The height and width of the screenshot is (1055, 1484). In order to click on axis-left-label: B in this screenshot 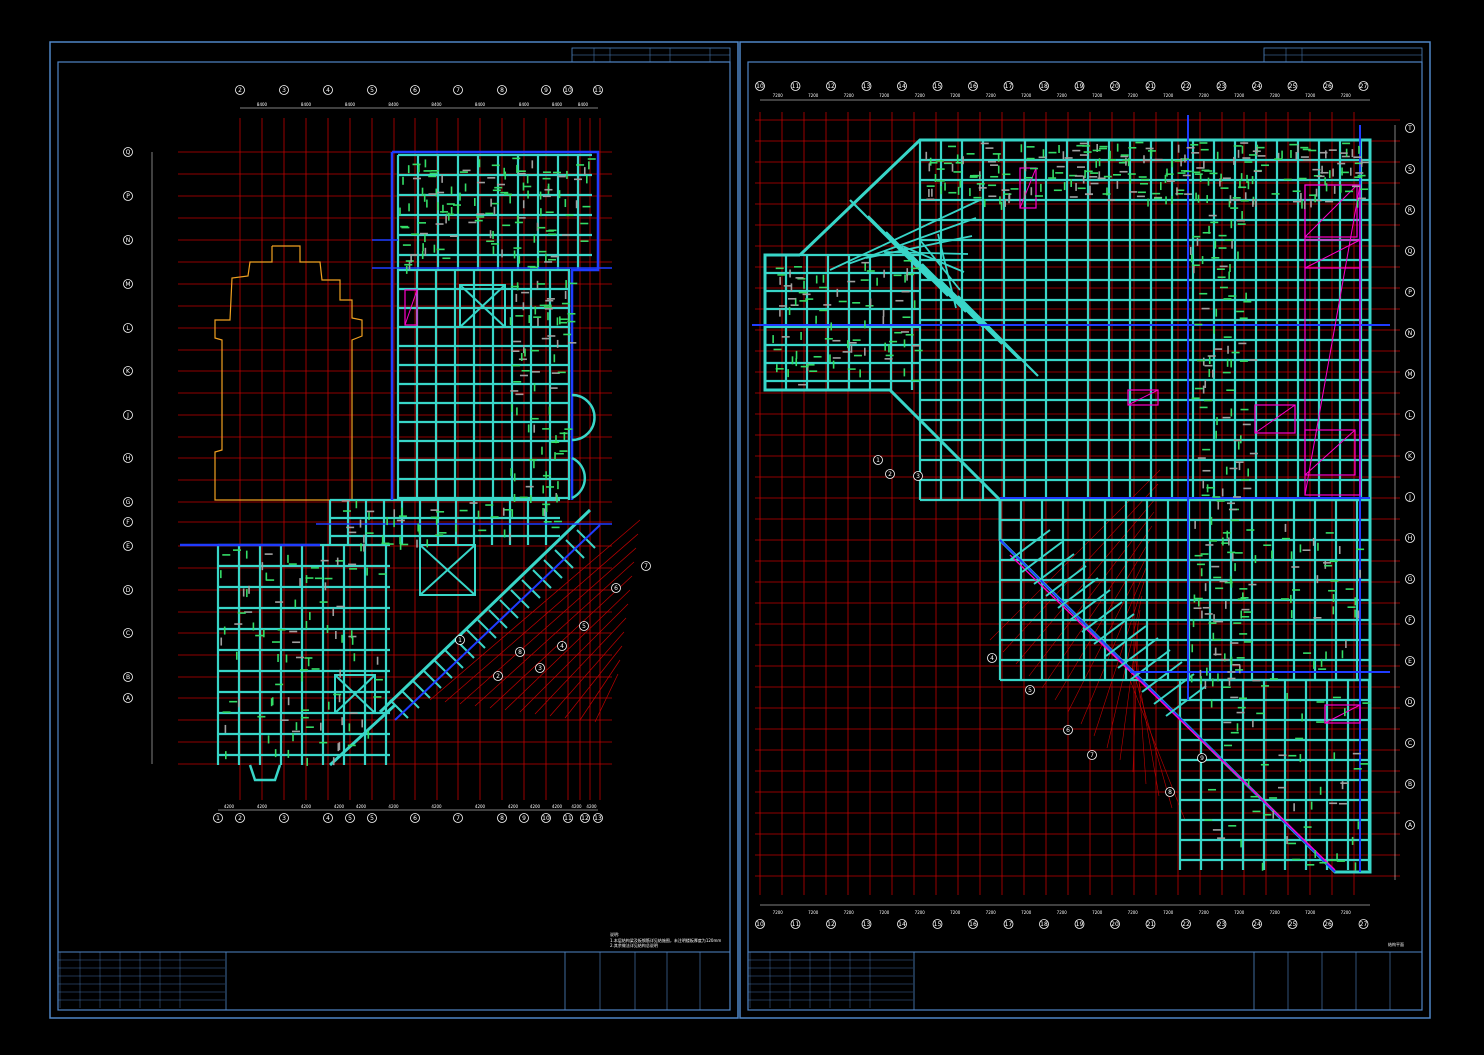, I will do `click(128, 677)`.